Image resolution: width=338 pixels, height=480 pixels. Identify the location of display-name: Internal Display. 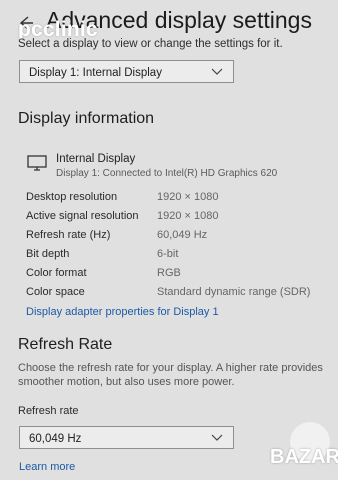
(96, 159).